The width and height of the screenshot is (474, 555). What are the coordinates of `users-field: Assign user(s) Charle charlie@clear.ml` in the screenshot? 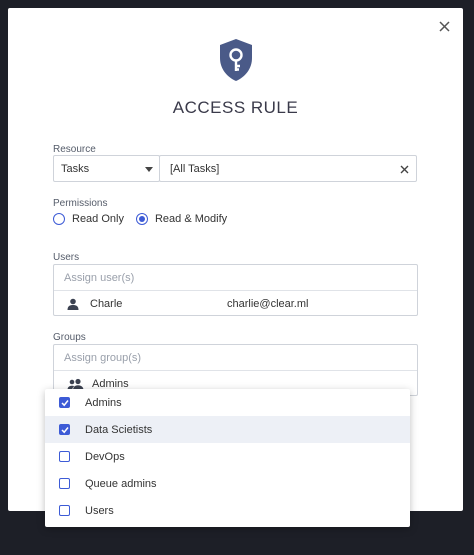 It's located at (235, 290).